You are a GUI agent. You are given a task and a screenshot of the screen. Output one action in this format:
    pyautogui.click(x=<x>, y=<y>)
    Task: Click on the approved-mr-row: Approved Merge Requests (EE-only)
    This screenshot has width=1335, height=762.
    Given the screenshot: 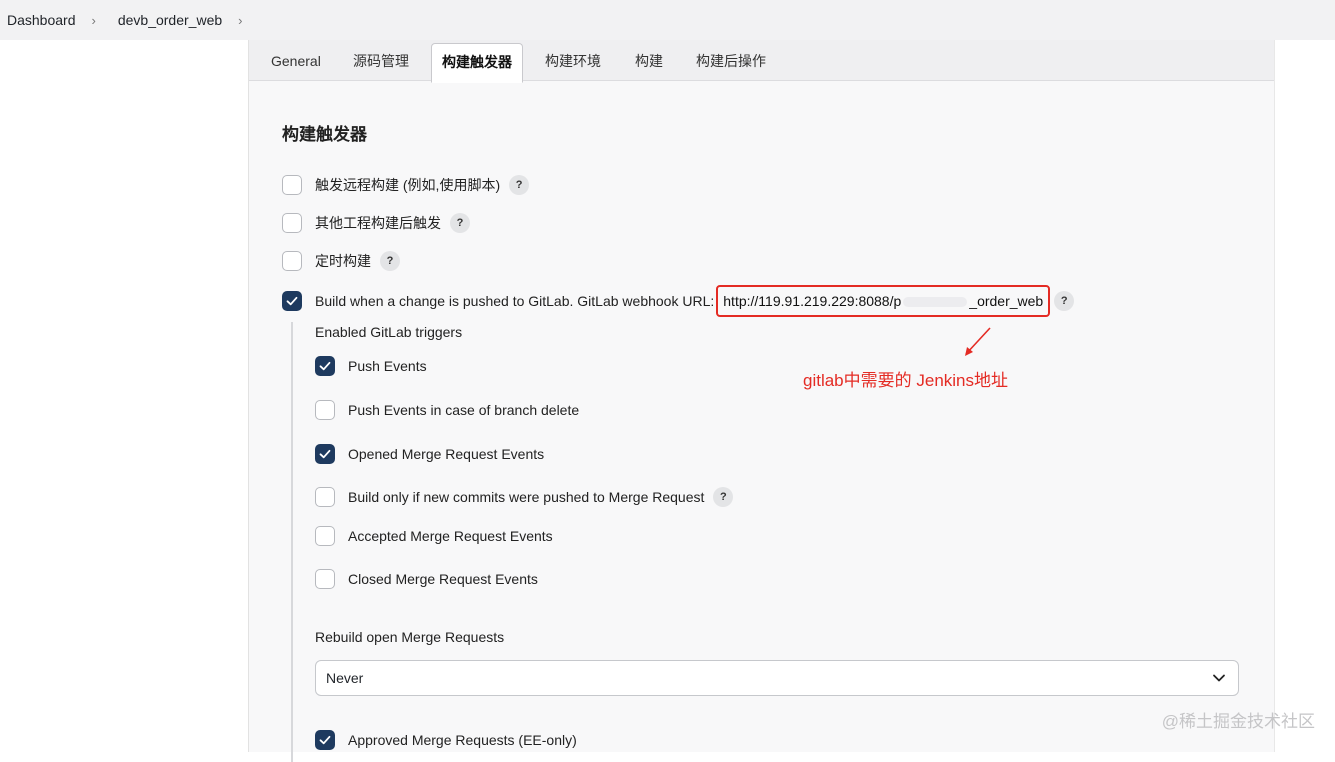 What is the action you would take?
    pyautogui.click(x=446, y=740)
    